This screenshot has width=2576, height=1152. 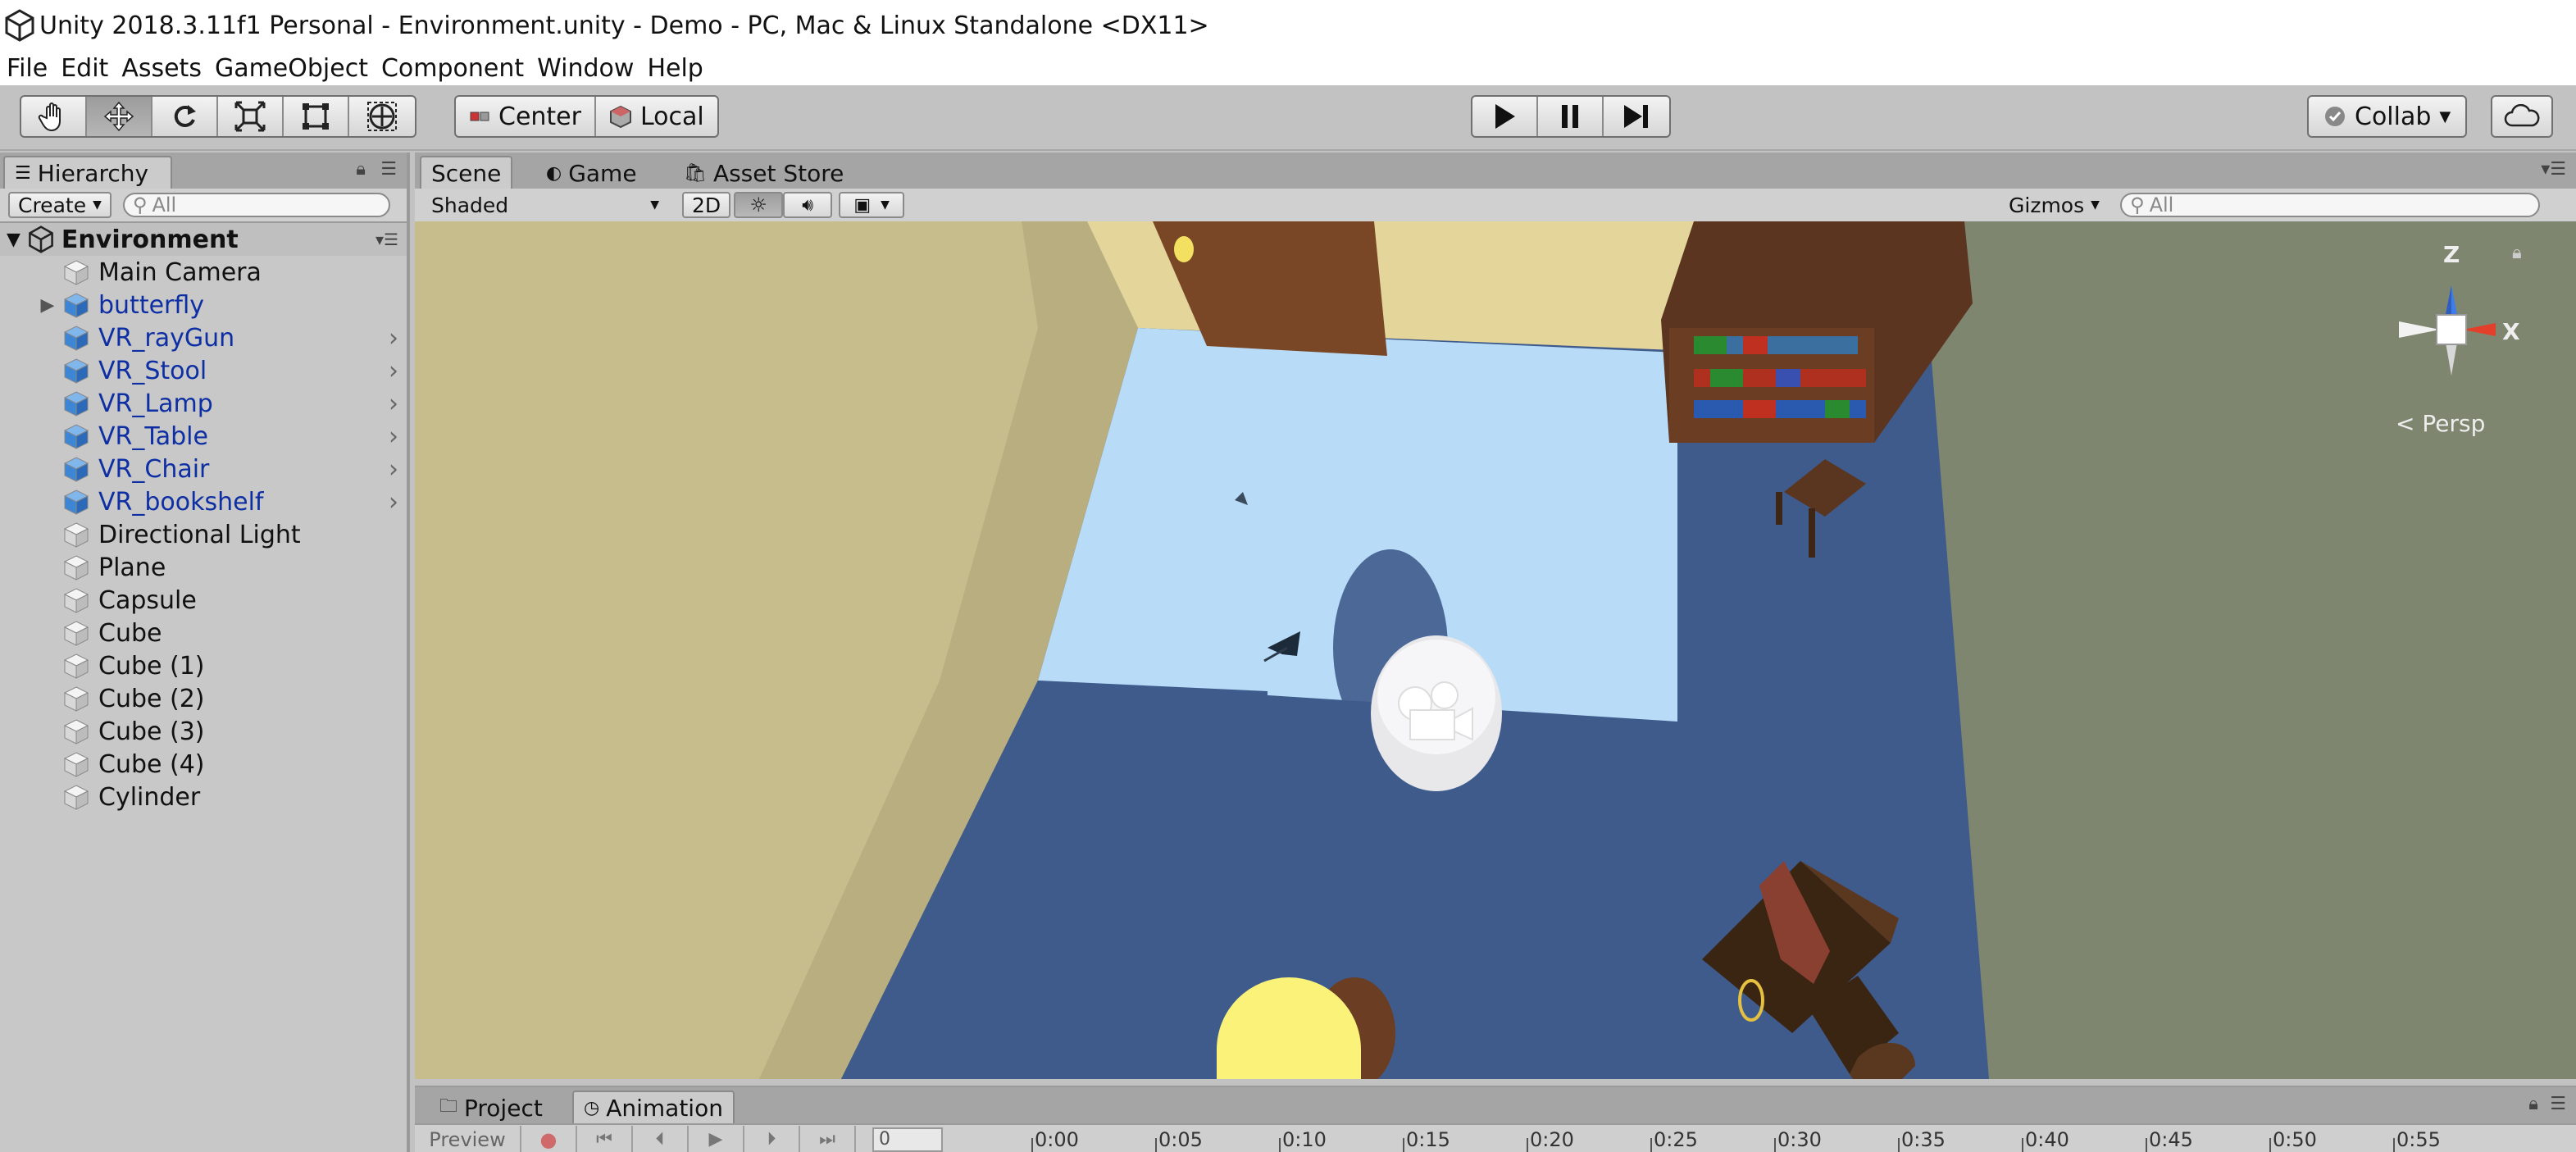 I want to click on timeline-tick-label: 0:45, so click(x=2171, y=1139).